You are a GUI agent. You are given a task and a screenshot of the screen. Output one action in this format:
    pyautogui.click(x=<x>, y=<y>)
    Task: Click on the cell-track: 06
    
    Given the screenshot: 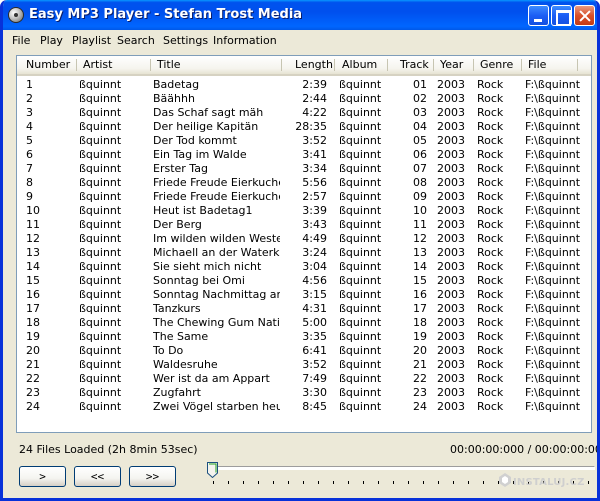 What is the action you would take?
    pyautogui.click(x=420, y=154)
    